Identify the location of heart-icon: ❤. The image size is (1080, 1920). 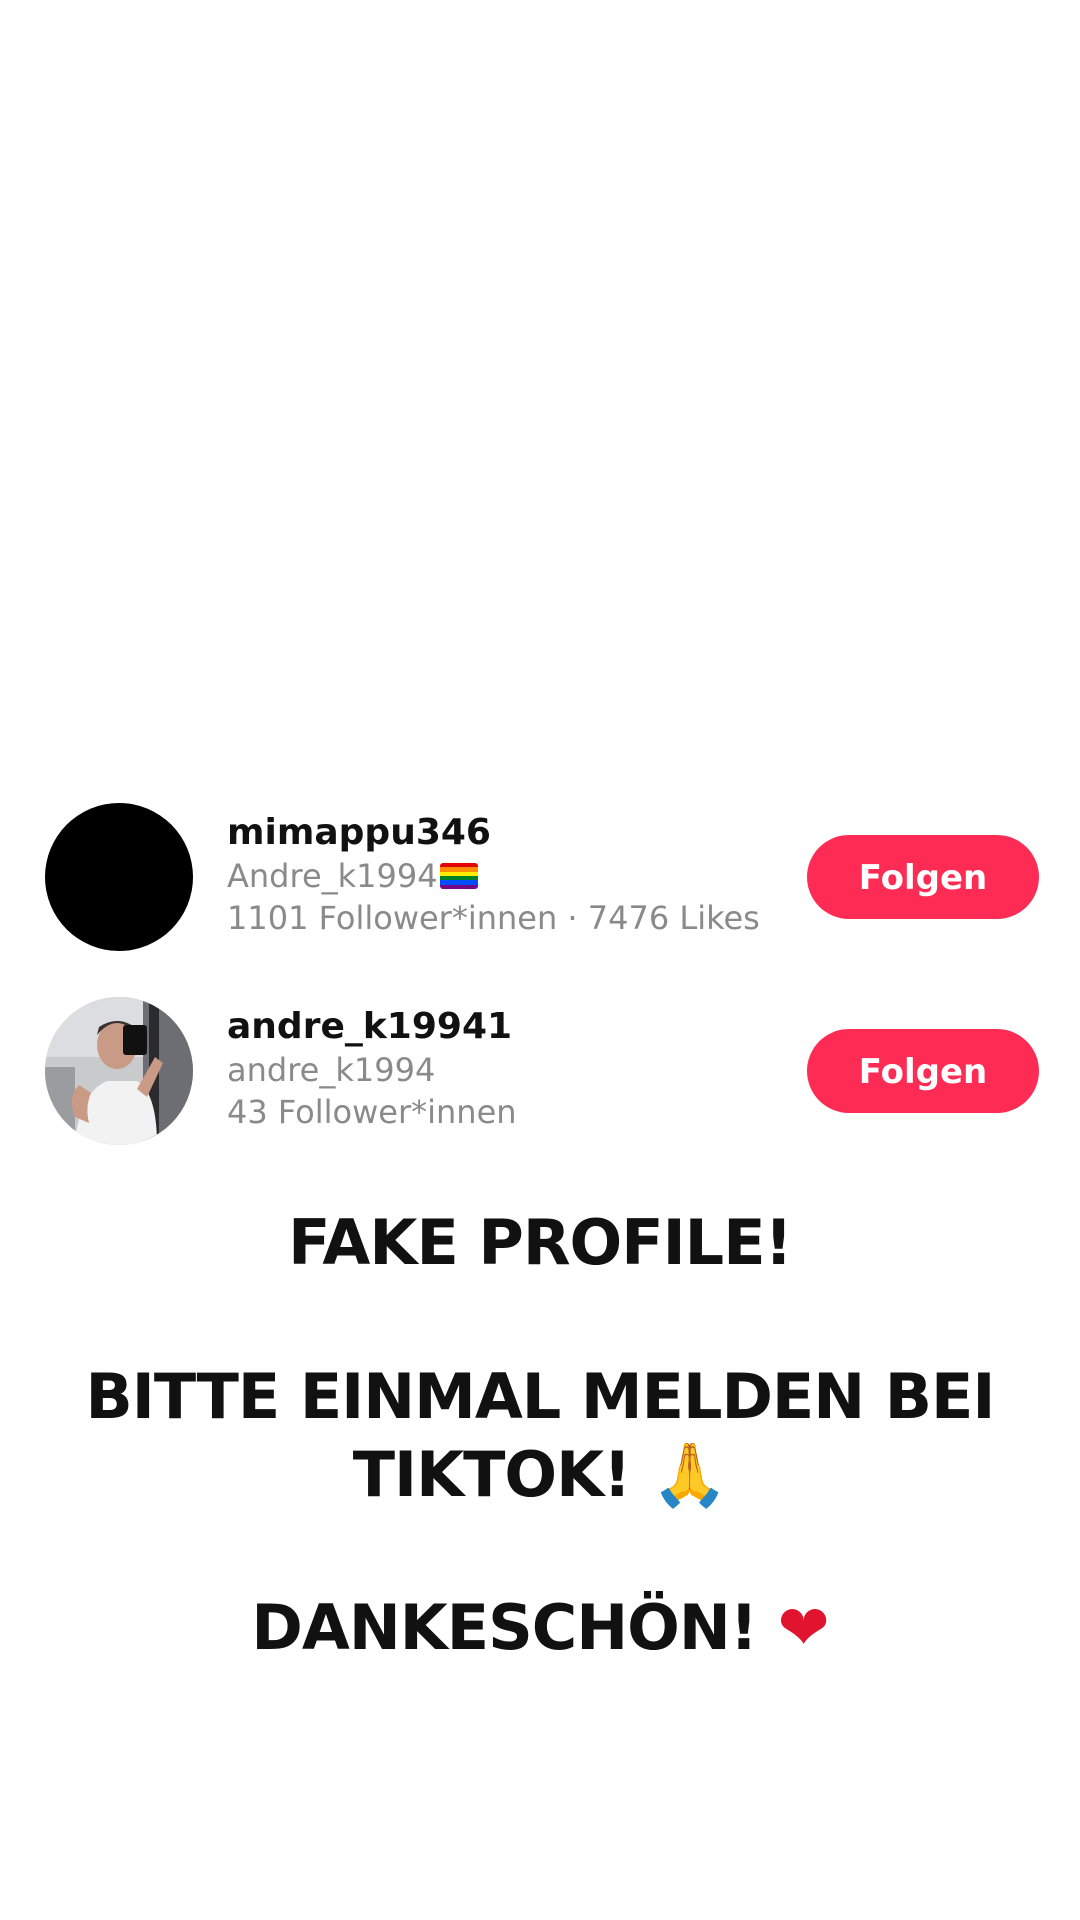
(803, 1627).